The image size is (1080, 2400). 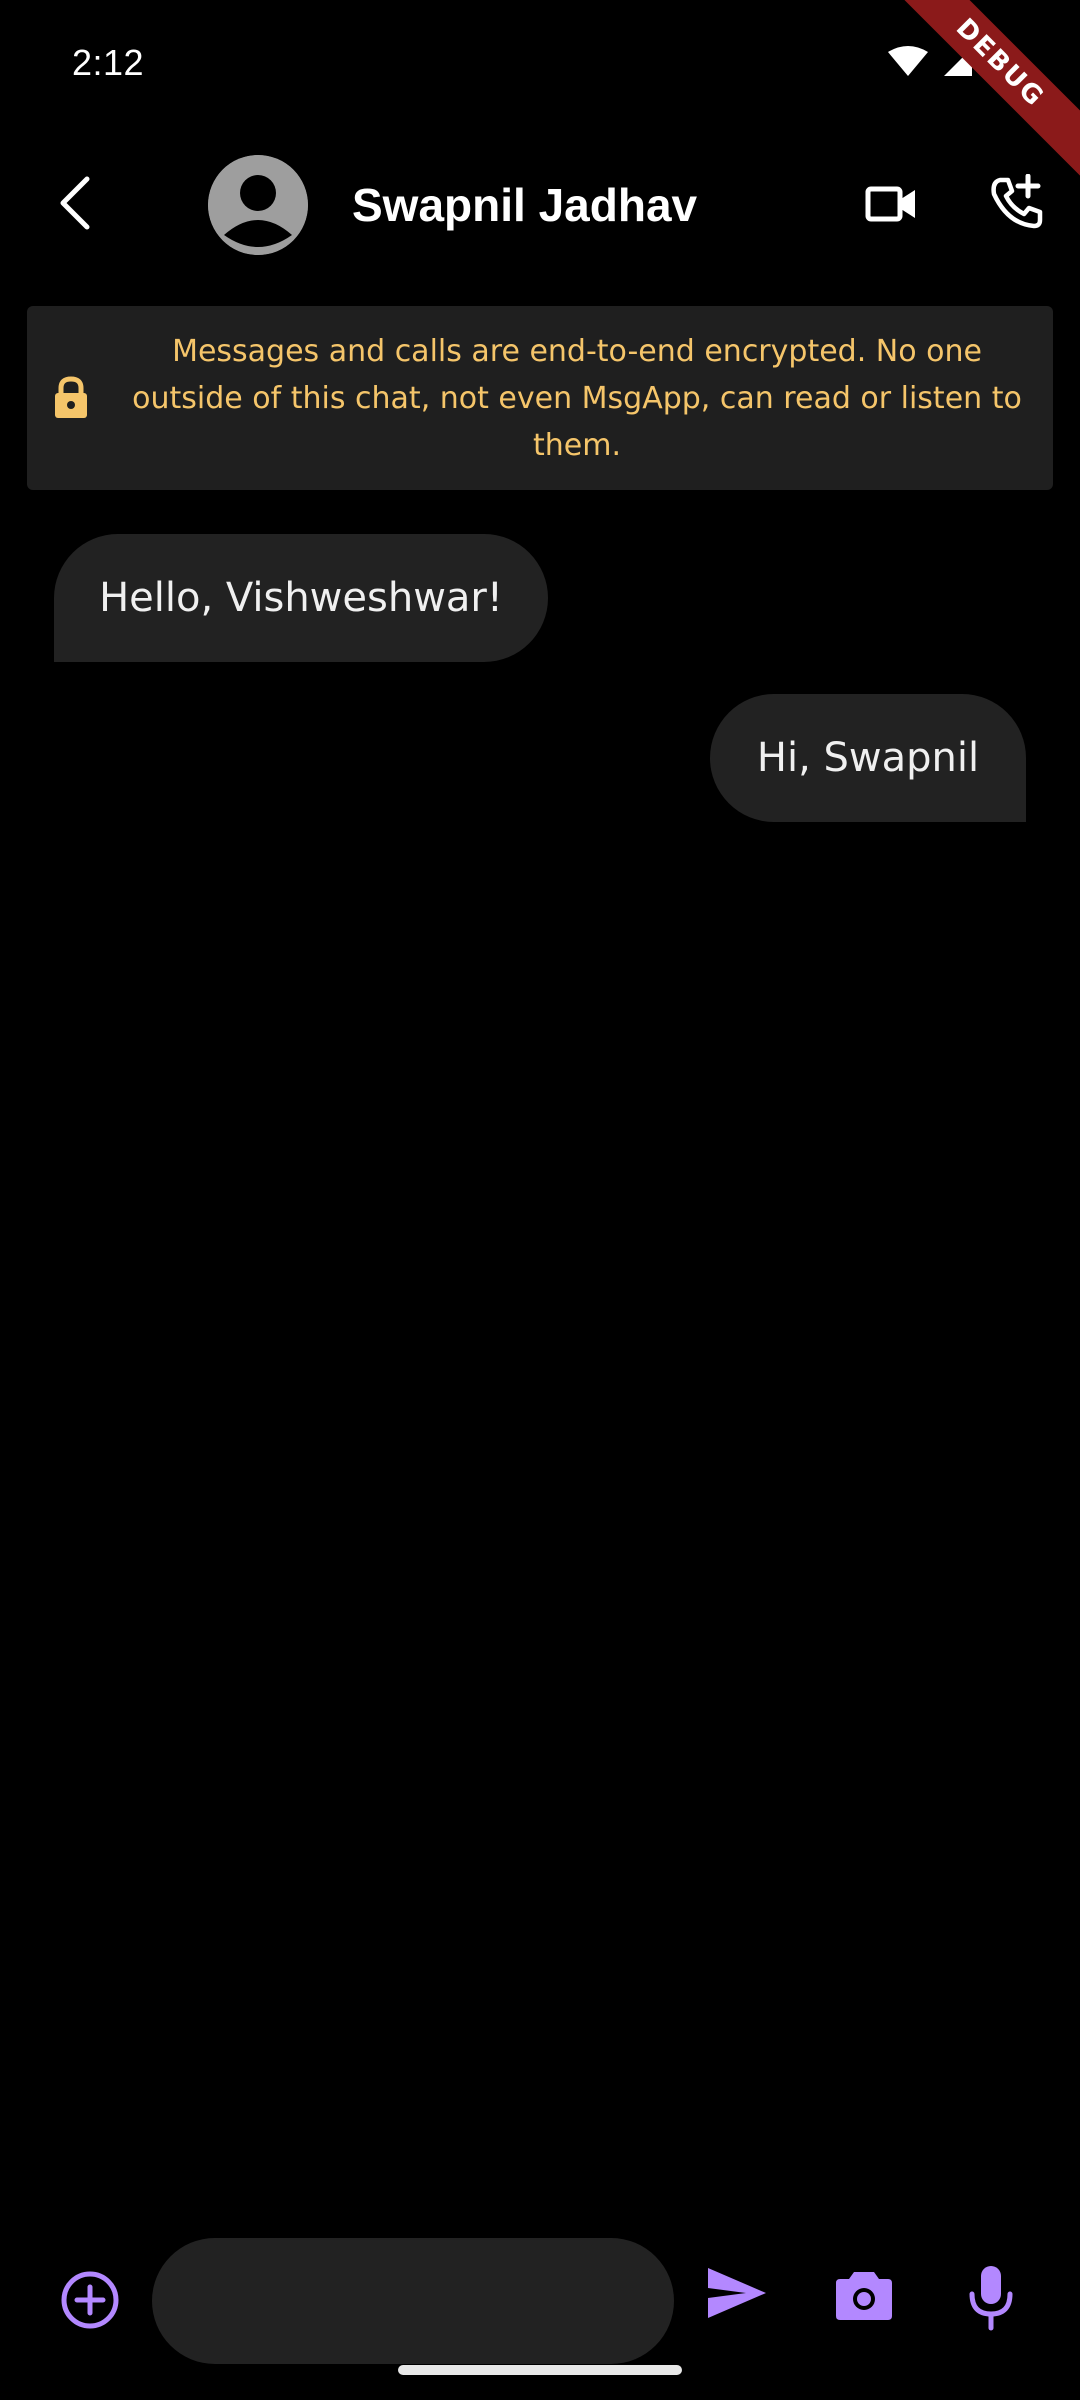 I want to click on back-arrow-icon, so click(x=74, y=205).